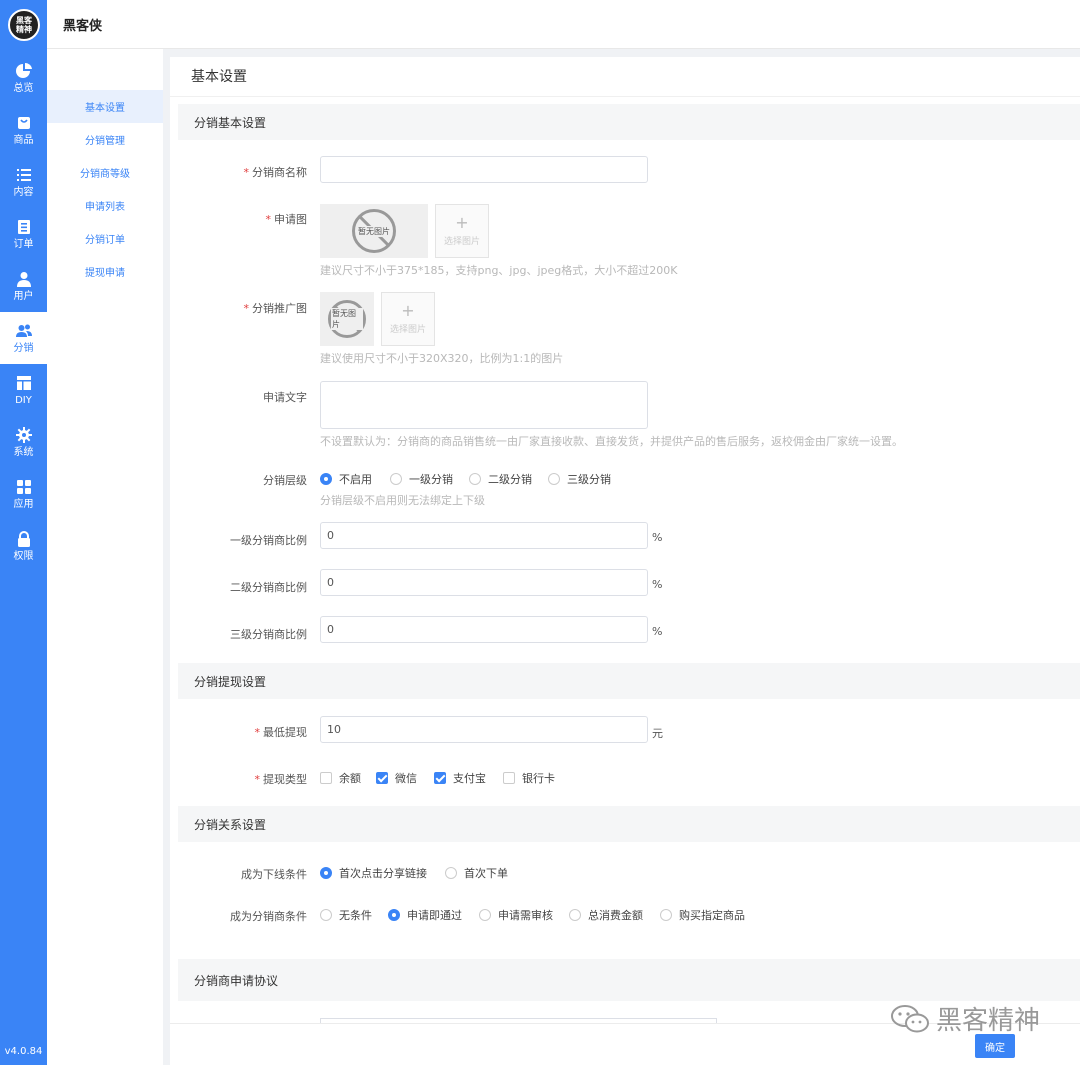 The image size is (1080, 1065). I want to click on choose-apply-image-button: + 选择图片, so click(462, 231).